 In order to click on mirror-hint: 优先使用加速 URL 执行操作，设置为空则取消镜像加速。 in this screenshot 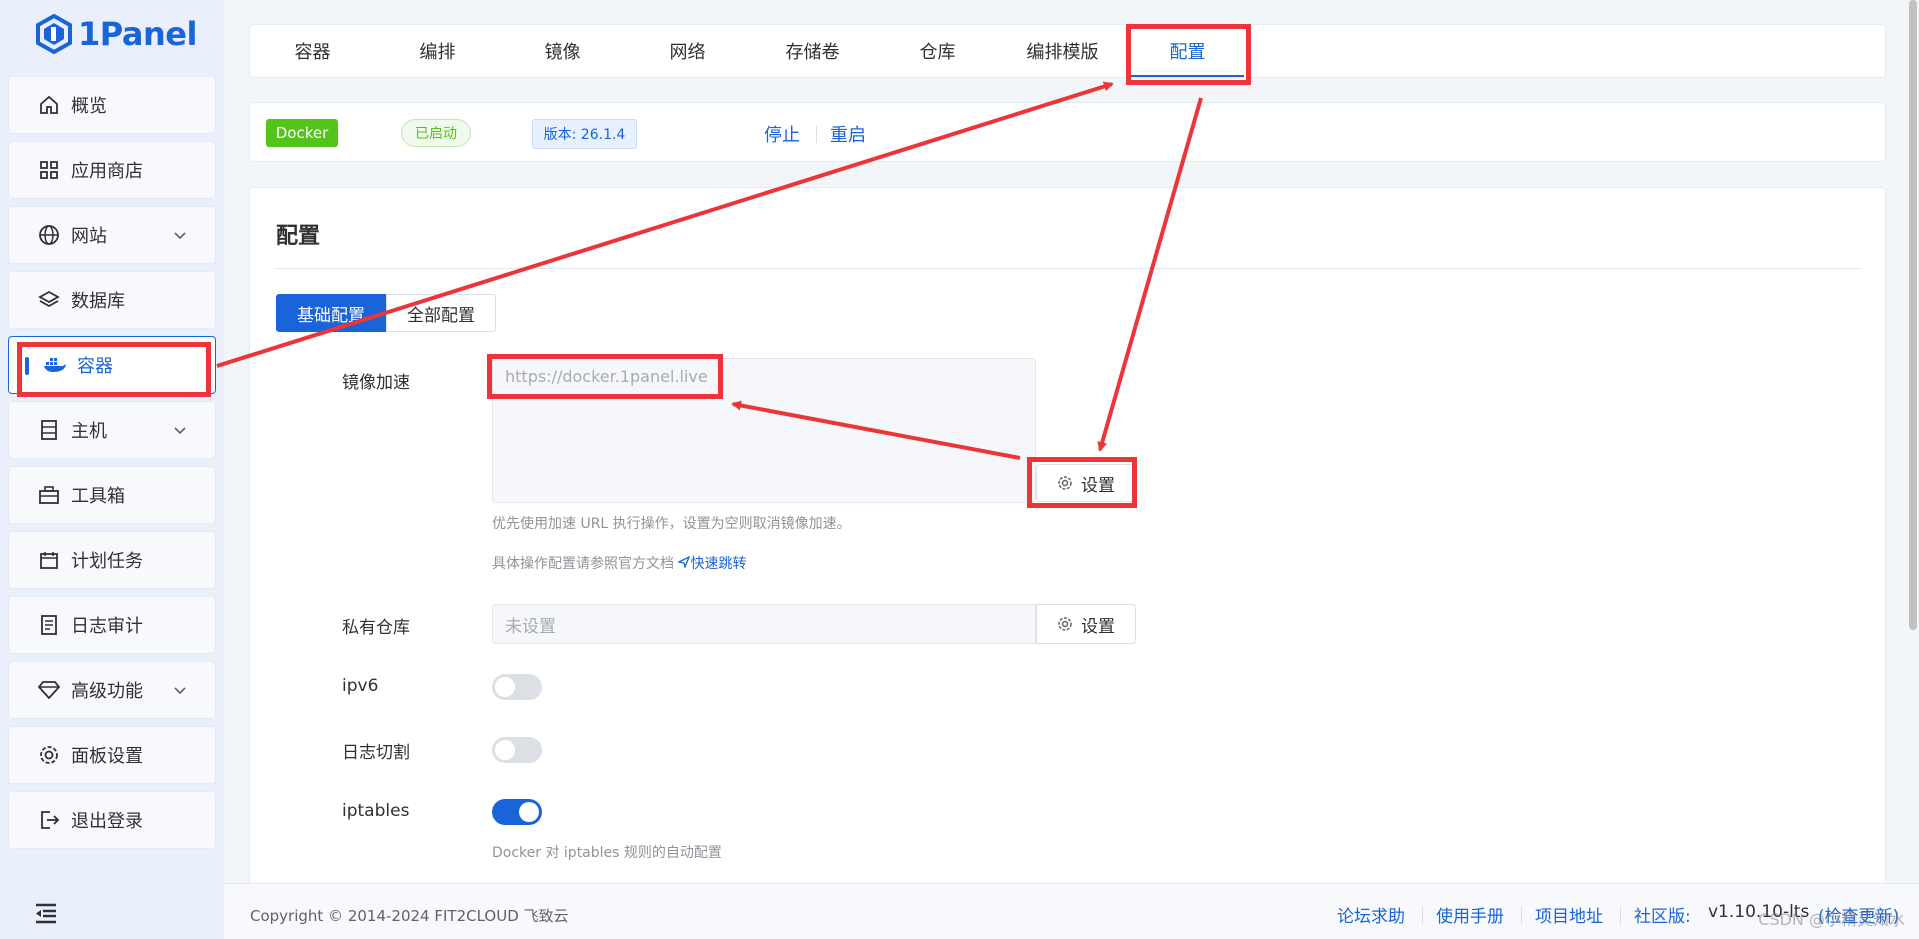, I will do `click(671, 524)`.